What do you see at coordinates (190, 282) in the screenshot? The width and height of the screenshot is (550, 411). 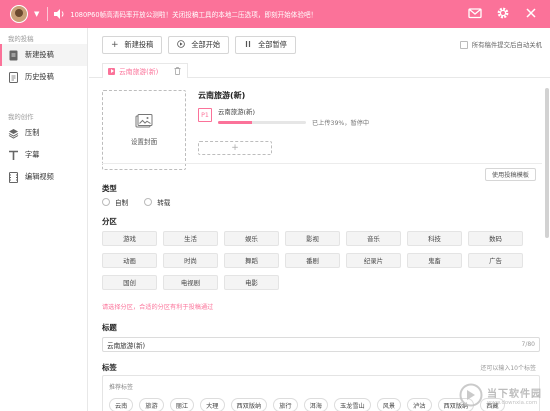 I see `category-option: 电视剧` at bounding box center [190, 282].